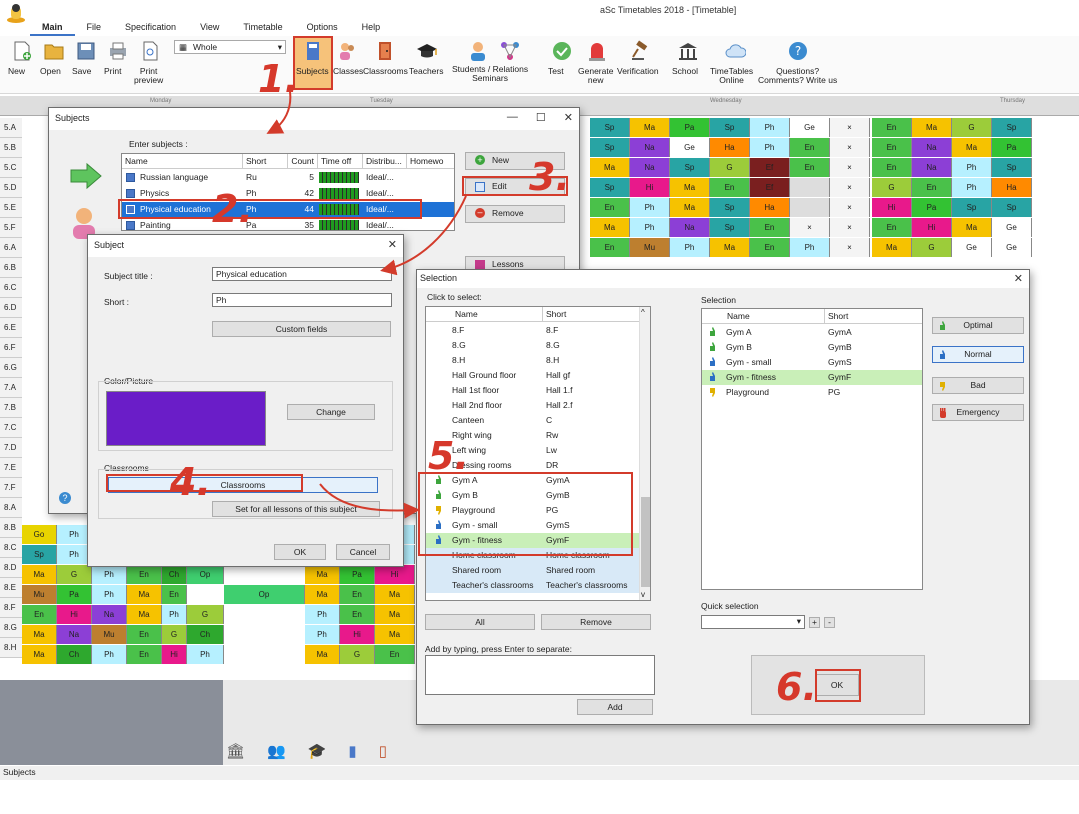 The height and width of the screenshot is (814, 1079). Describe the element at coordinates (366, 305) in the screenshot. I see `annotation-arrows` at that location.